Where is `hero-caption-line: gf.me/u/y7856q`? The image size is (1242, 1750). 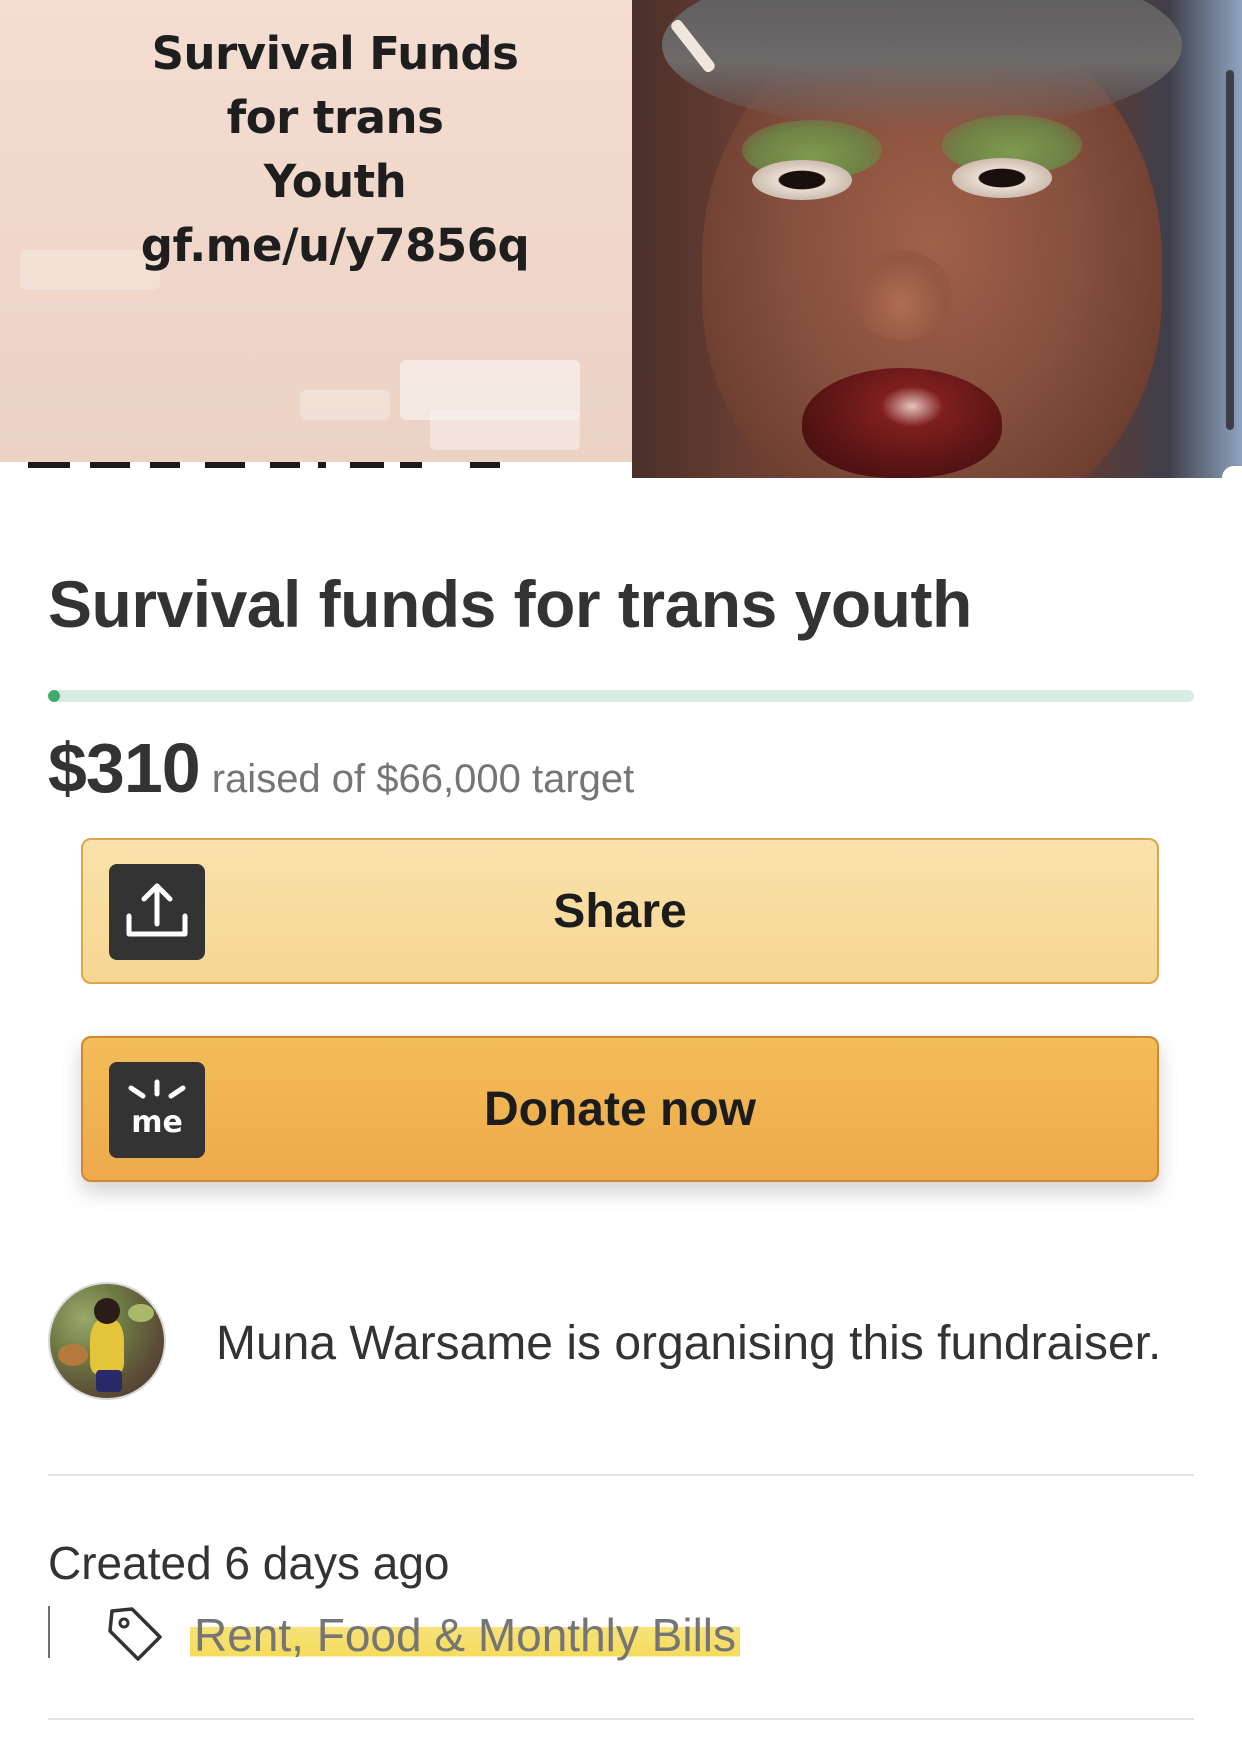 hero-caption-line: gf.me/u/y7856q is located at coordinates (335, 245).